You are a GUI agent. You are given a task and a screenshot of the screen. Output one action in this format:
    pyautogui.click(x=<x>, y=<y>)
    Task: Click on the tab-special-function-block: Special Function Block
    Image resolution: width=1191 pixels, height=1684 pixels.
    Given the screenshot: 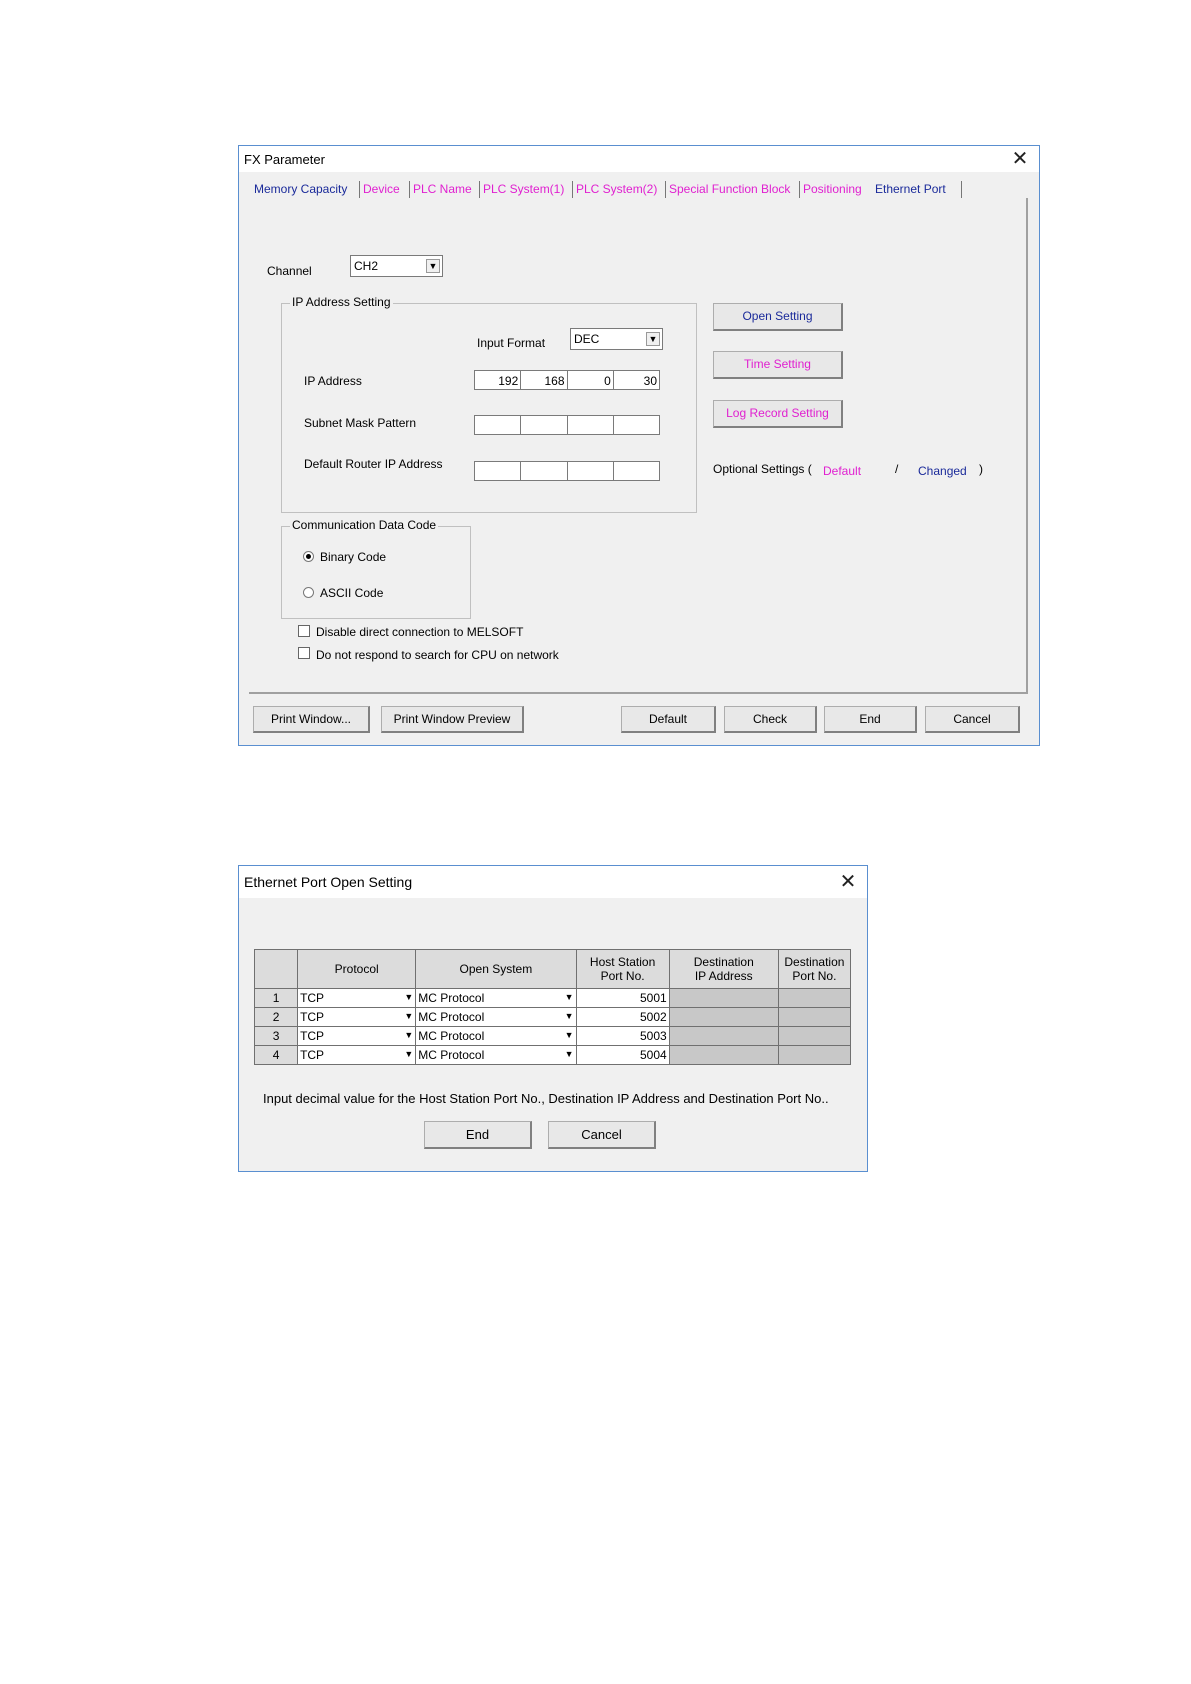 What is the action you would take?
    pyautogui.click(x=729, y=189)
    